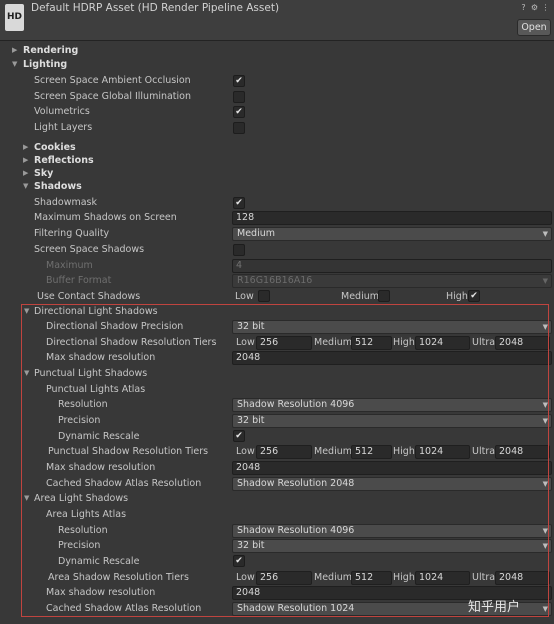  I want to click on contact-shadows-label: Use Contact Shadows, so click(89, 296).